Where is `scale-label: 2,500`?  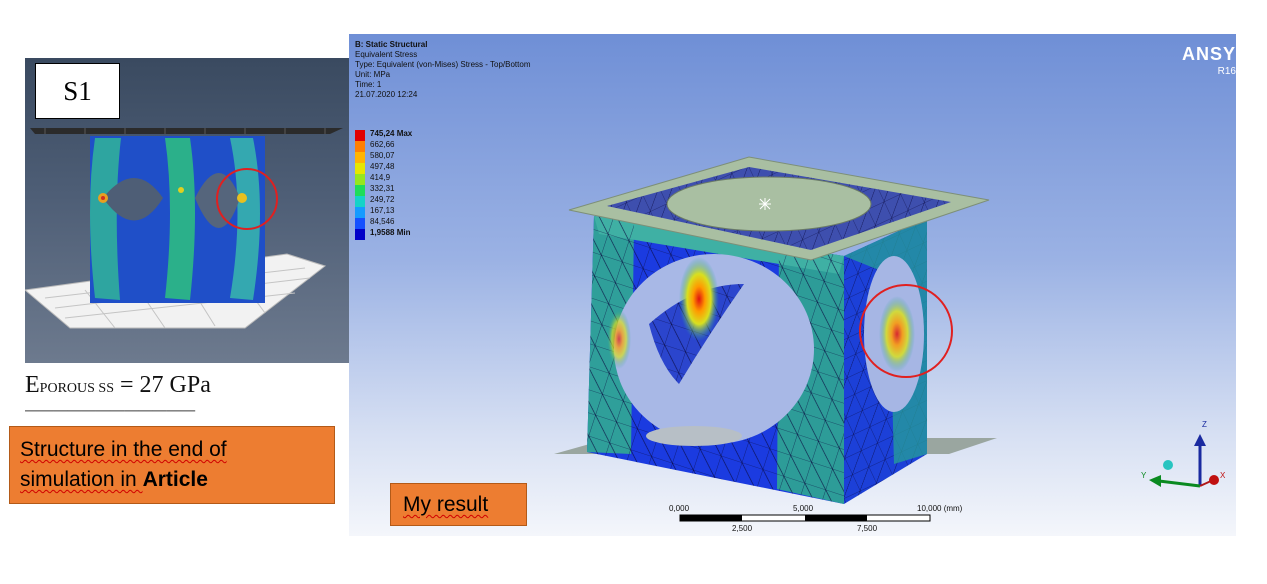
scale-label: 2,500 is located at coordinates (742, 528).